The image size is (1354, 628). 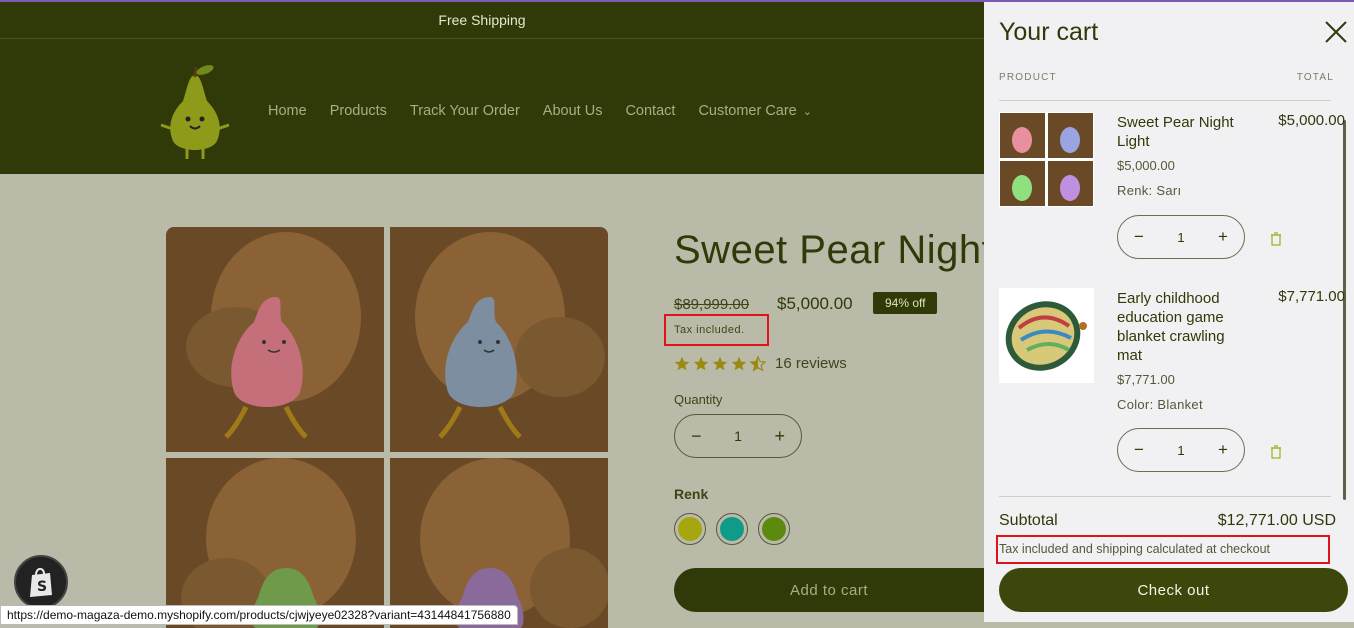 What do you see at coordinates (275, 543) in the screenshot?
I see `product-image-green` at bounding box center [275, 543].